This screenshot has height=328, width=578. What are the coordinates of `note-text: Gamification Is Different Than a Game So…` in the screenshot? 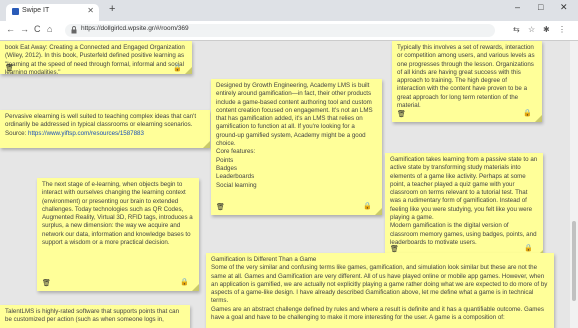 It's located at (379, 289).